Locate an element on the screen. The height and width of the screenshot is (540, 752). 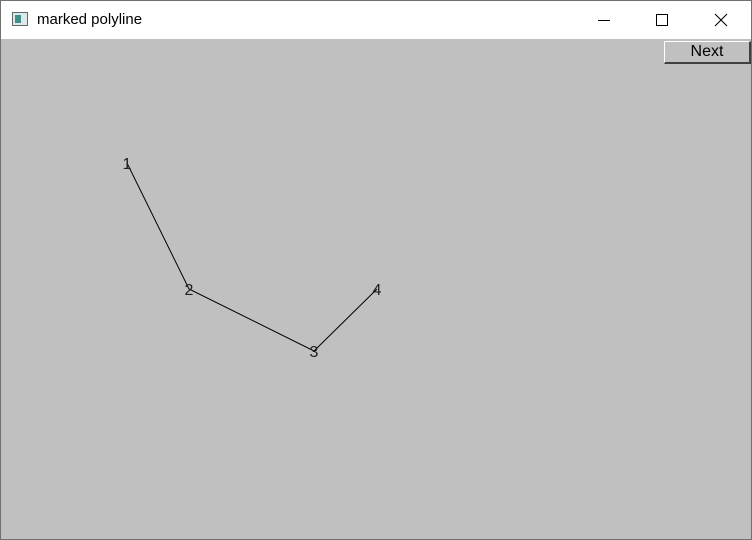
maximize-button is located at coordinates (662, 20).